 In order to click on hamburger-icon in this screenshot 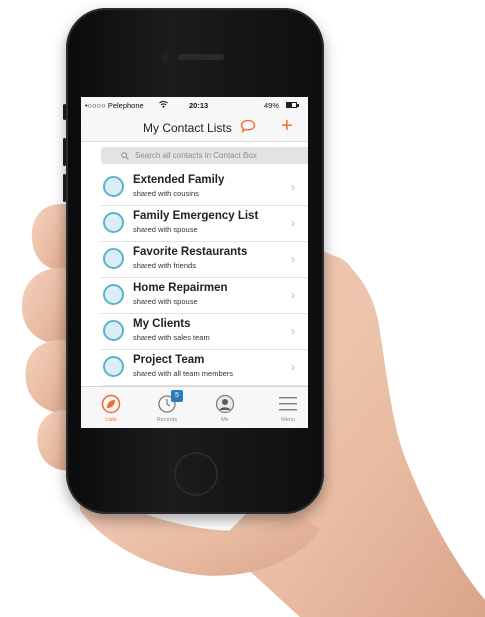, I will do `click(288, 404)`.